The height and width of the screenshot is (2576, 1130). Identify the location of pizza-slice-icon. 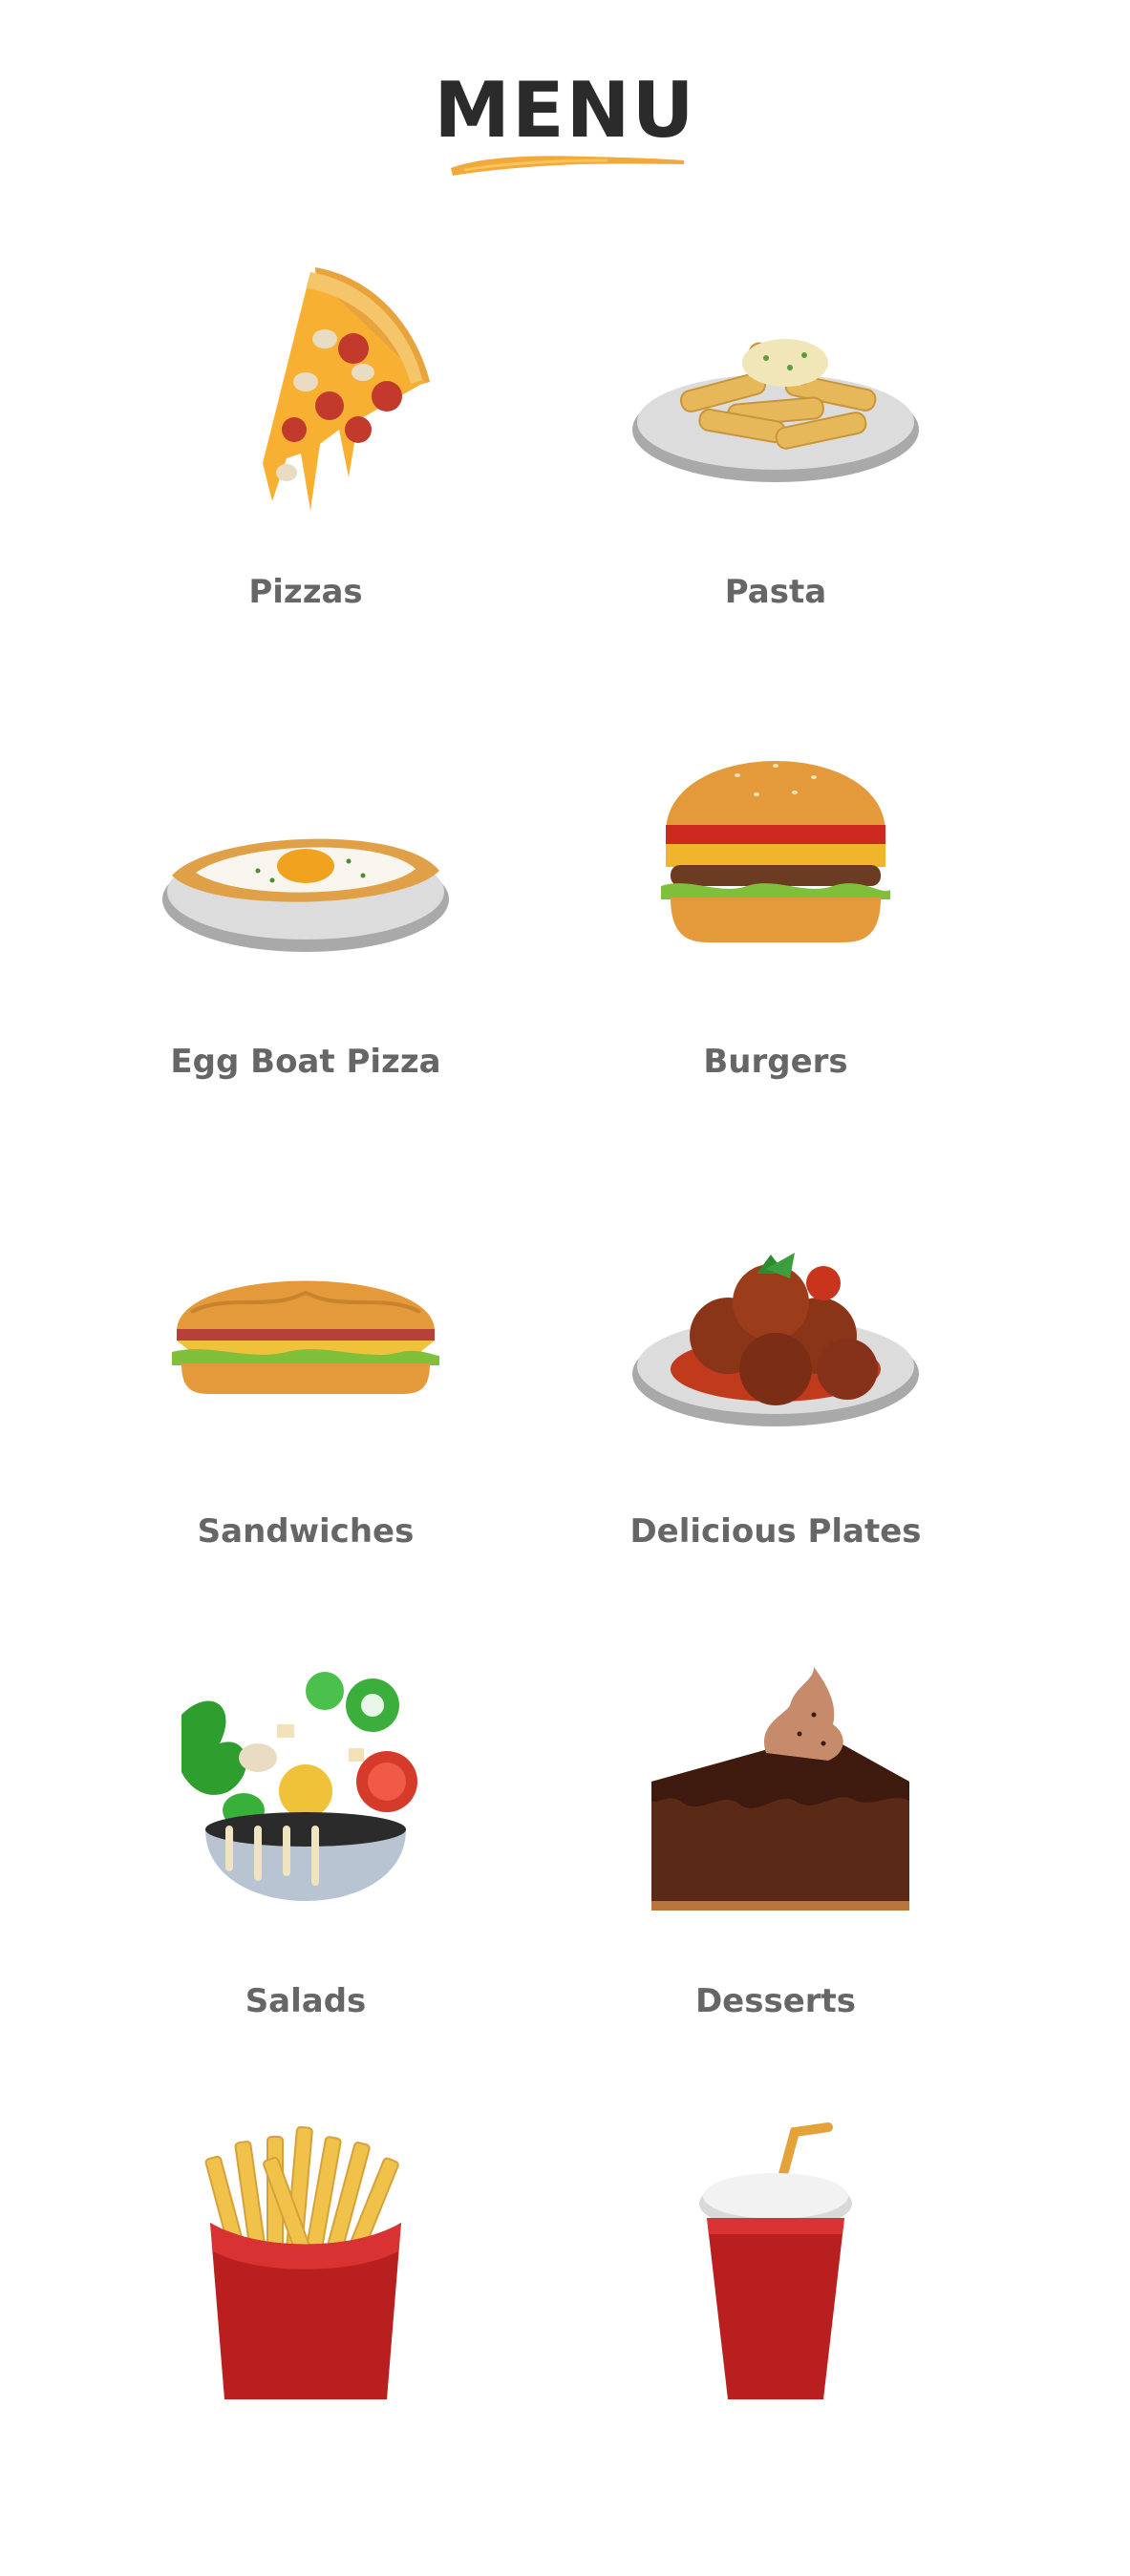
(346, 389).